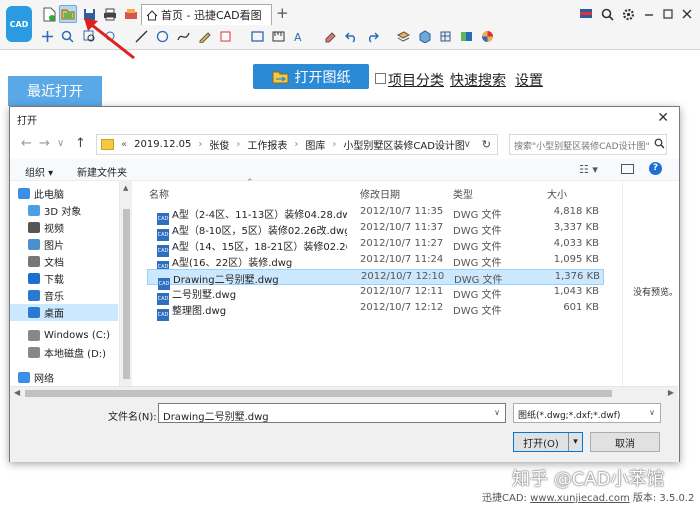 The height and width of the screenshot is (506, 700). I want to click on breadcrumb-item: 小型别墅区装修CAD设计图, so click(404, 144).